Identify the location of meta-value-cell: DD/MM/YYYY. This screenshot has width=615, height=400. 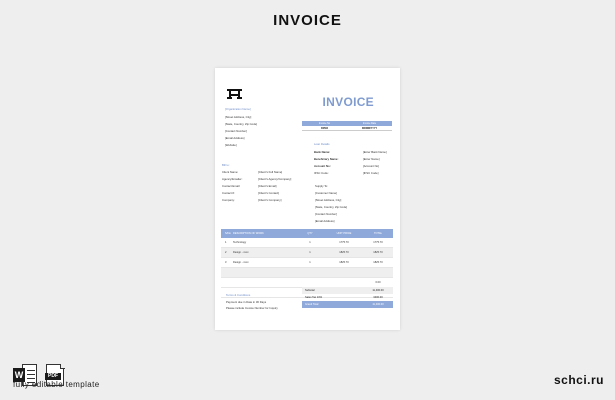
(369, 128).